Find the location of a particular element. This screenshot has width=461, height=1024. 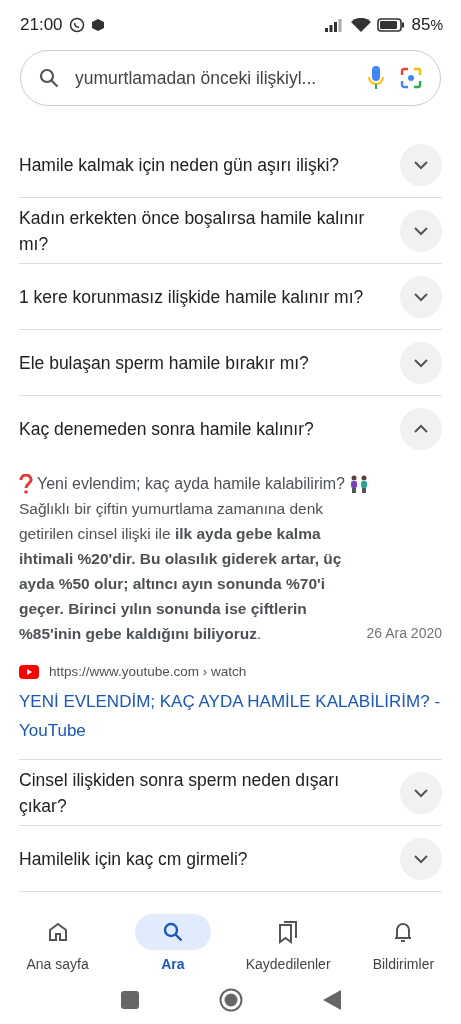

nav-tab: Ana sayfa is located at coordinates (58, 942).